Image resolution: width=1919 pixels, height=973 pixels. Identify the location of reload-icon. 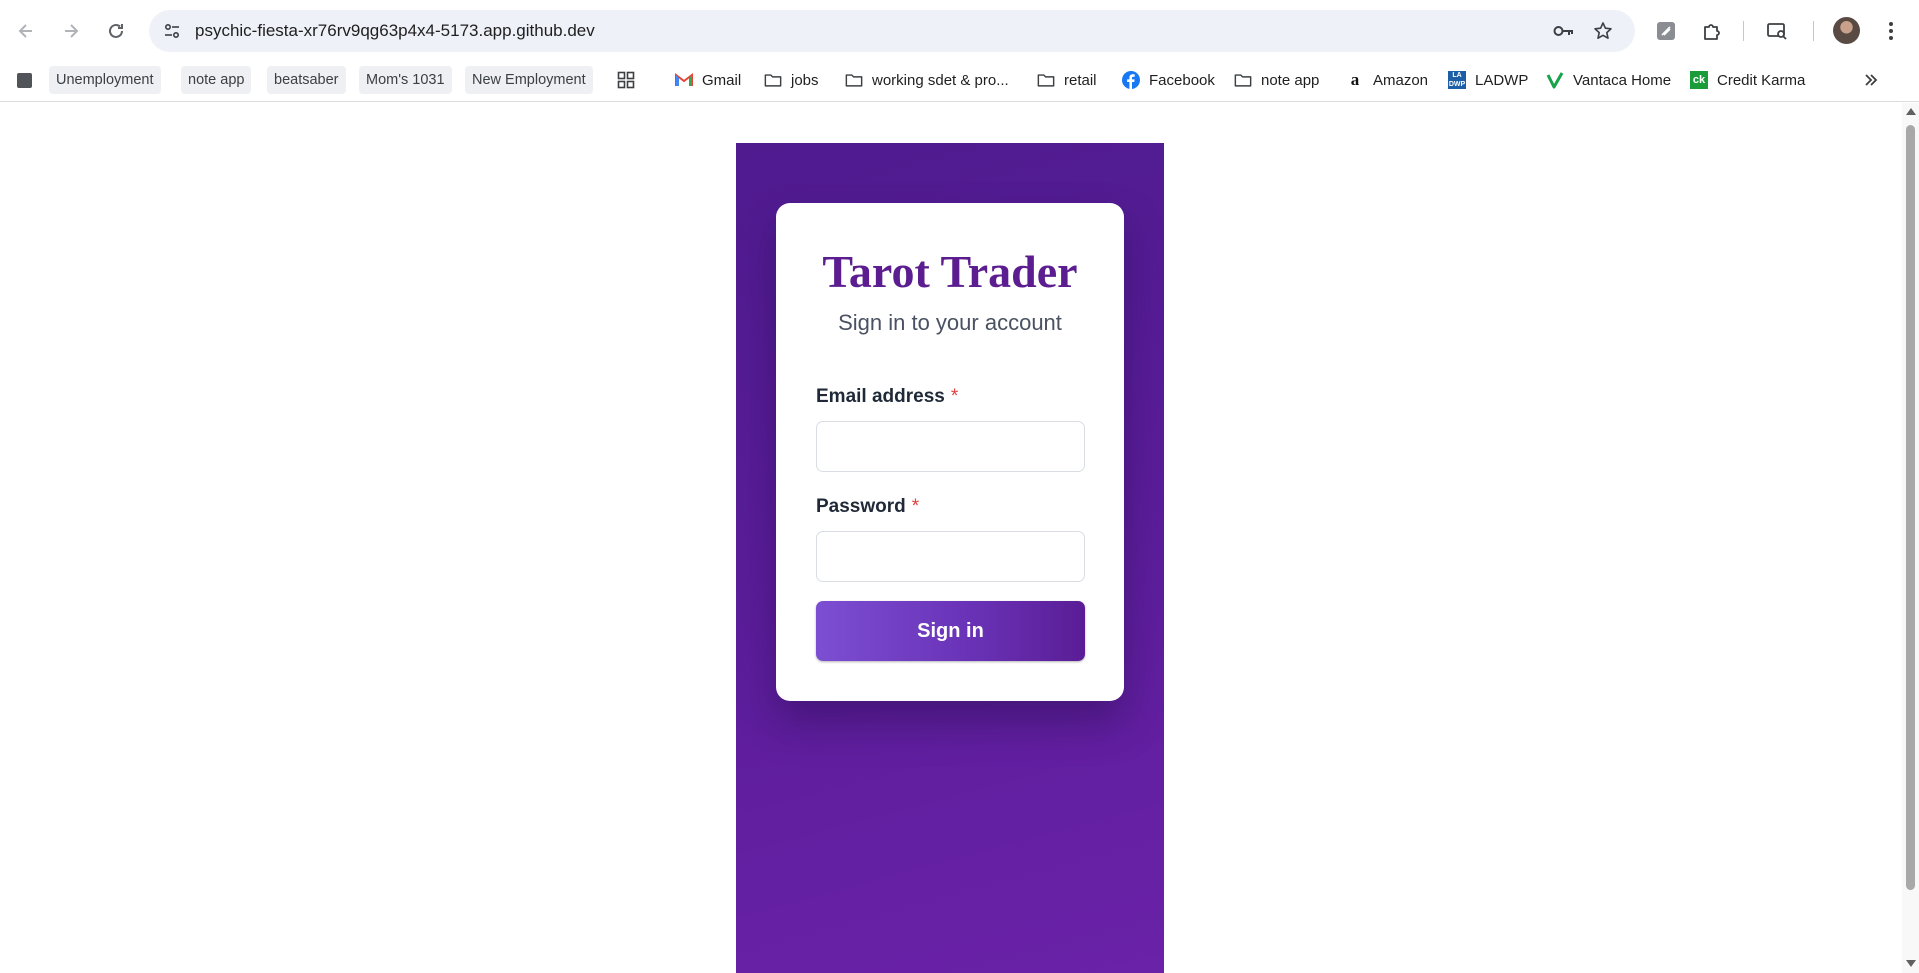
(116, 31).